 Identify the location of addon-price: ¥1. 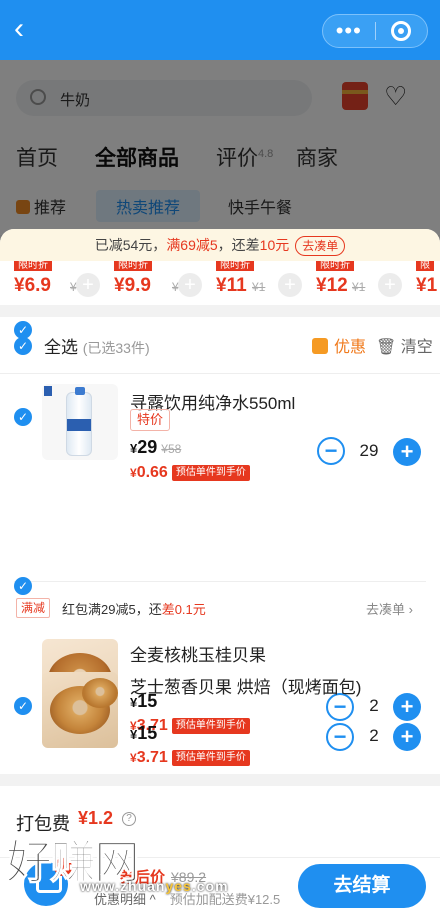
(427, 285).